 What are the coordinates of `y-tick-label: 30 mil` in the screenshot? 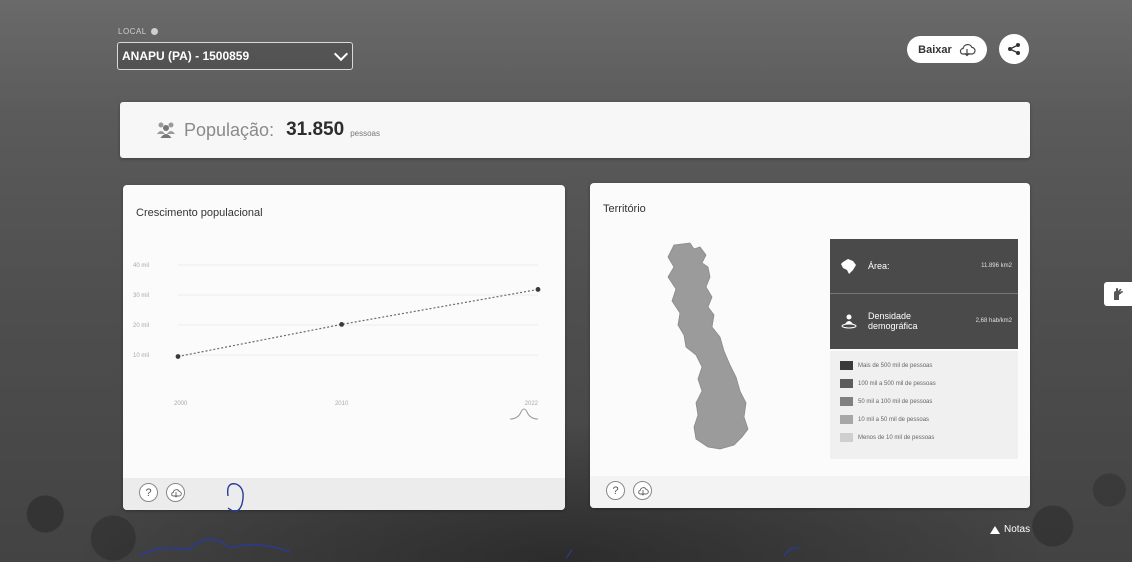 It's located at (141, 296).